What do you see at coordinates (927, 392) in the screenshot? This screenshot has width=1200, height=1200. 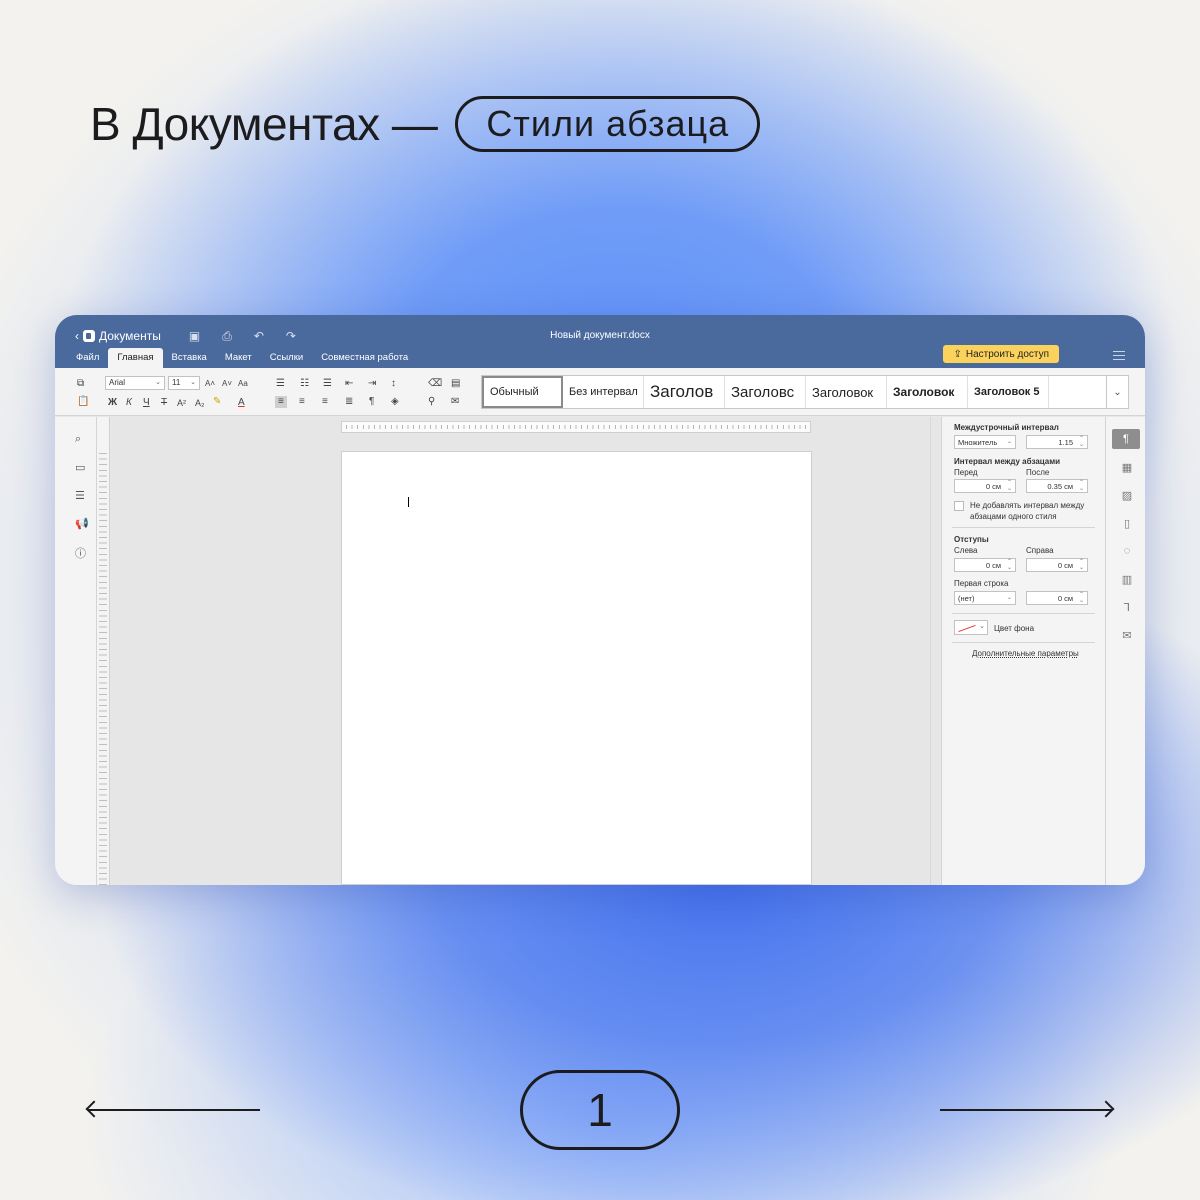 I see `style-heading-4: Заголовок` at bounding box center [927, 392].